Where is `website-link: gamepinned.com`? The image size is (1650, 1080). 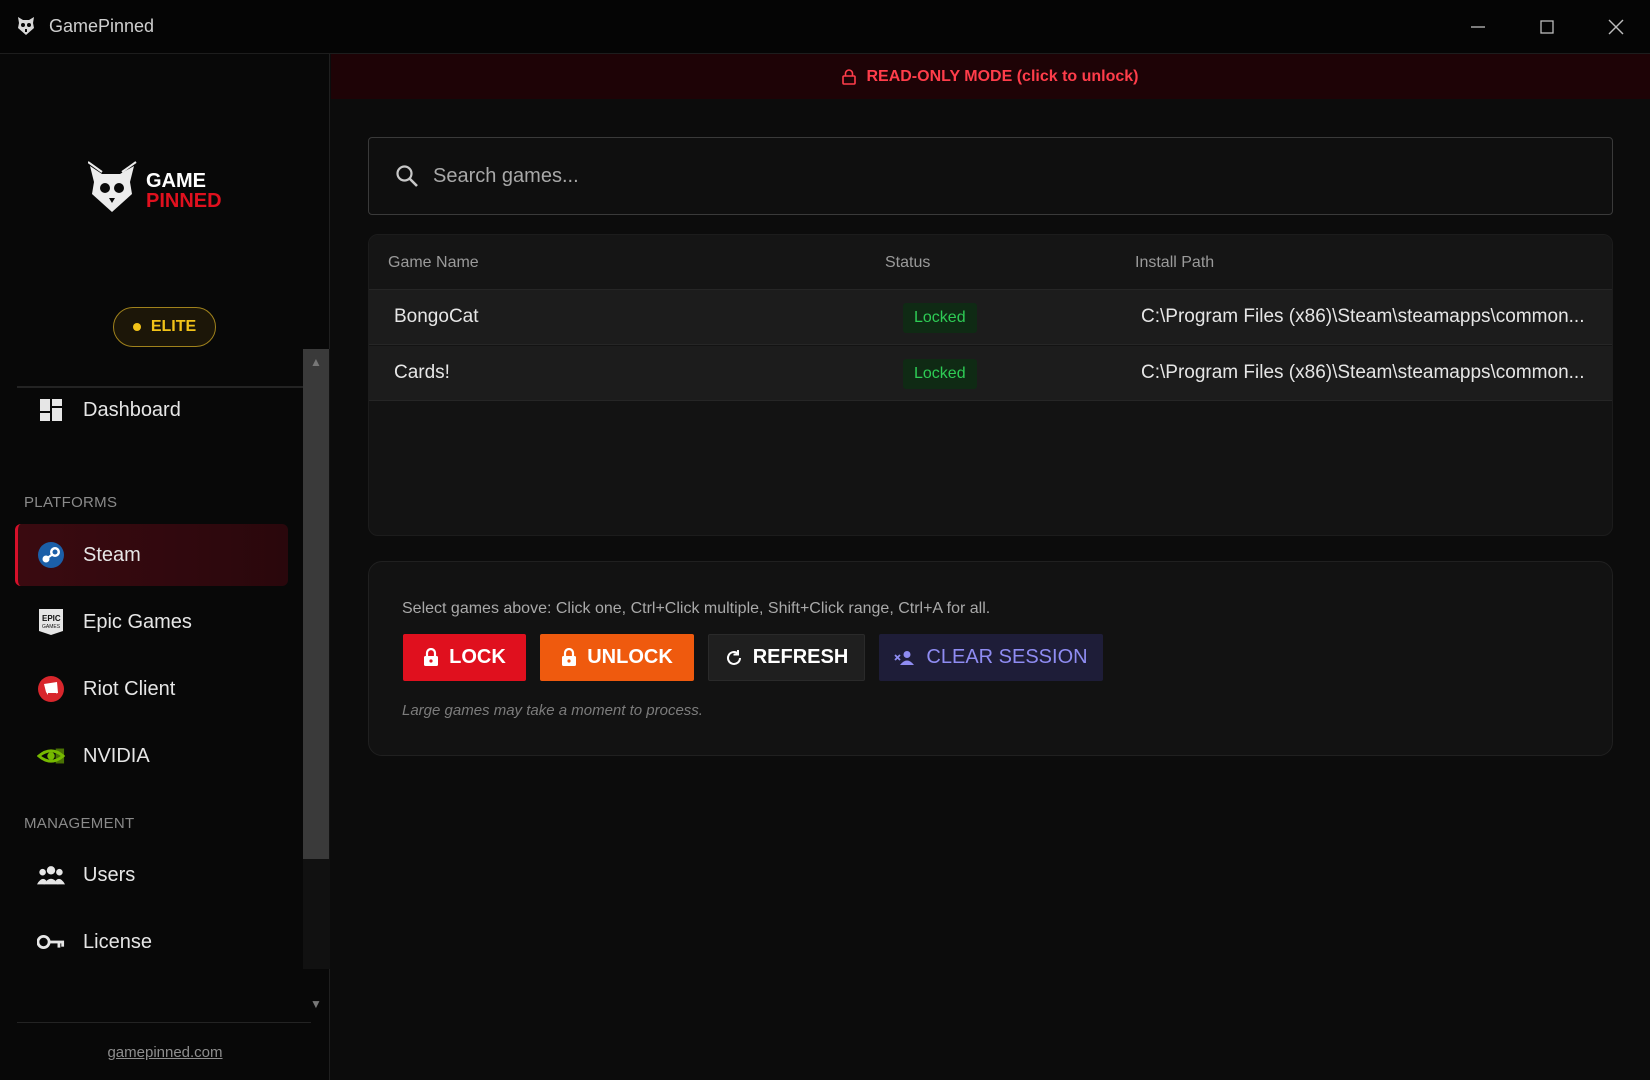
website-link: gamepinned.com is located at coordinates (165, 1052).